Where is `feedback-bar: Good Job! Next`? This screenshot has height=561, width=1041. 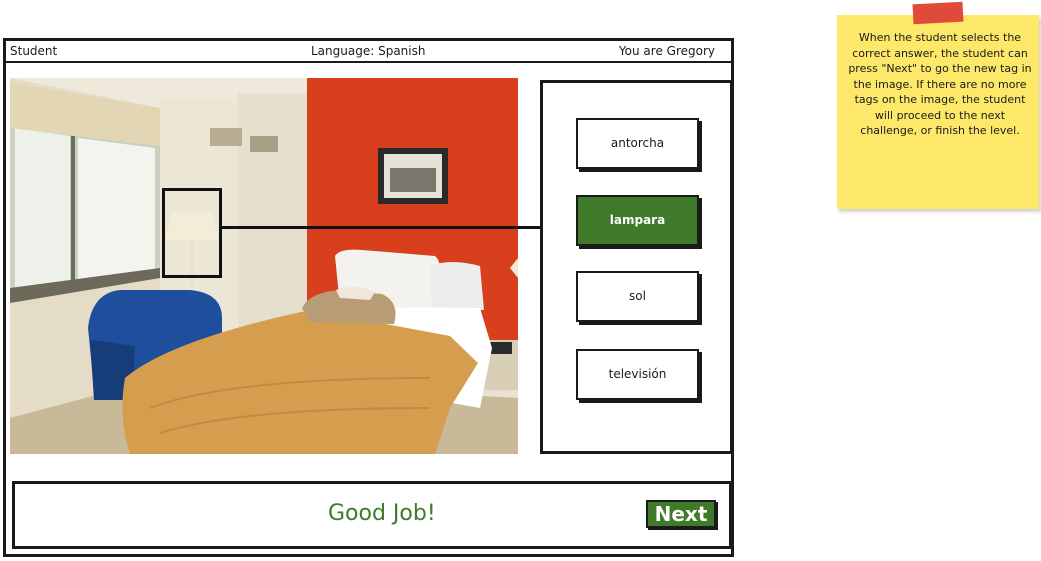 feedback-bar: Good Job! Next is located at coordinates (372, 515).